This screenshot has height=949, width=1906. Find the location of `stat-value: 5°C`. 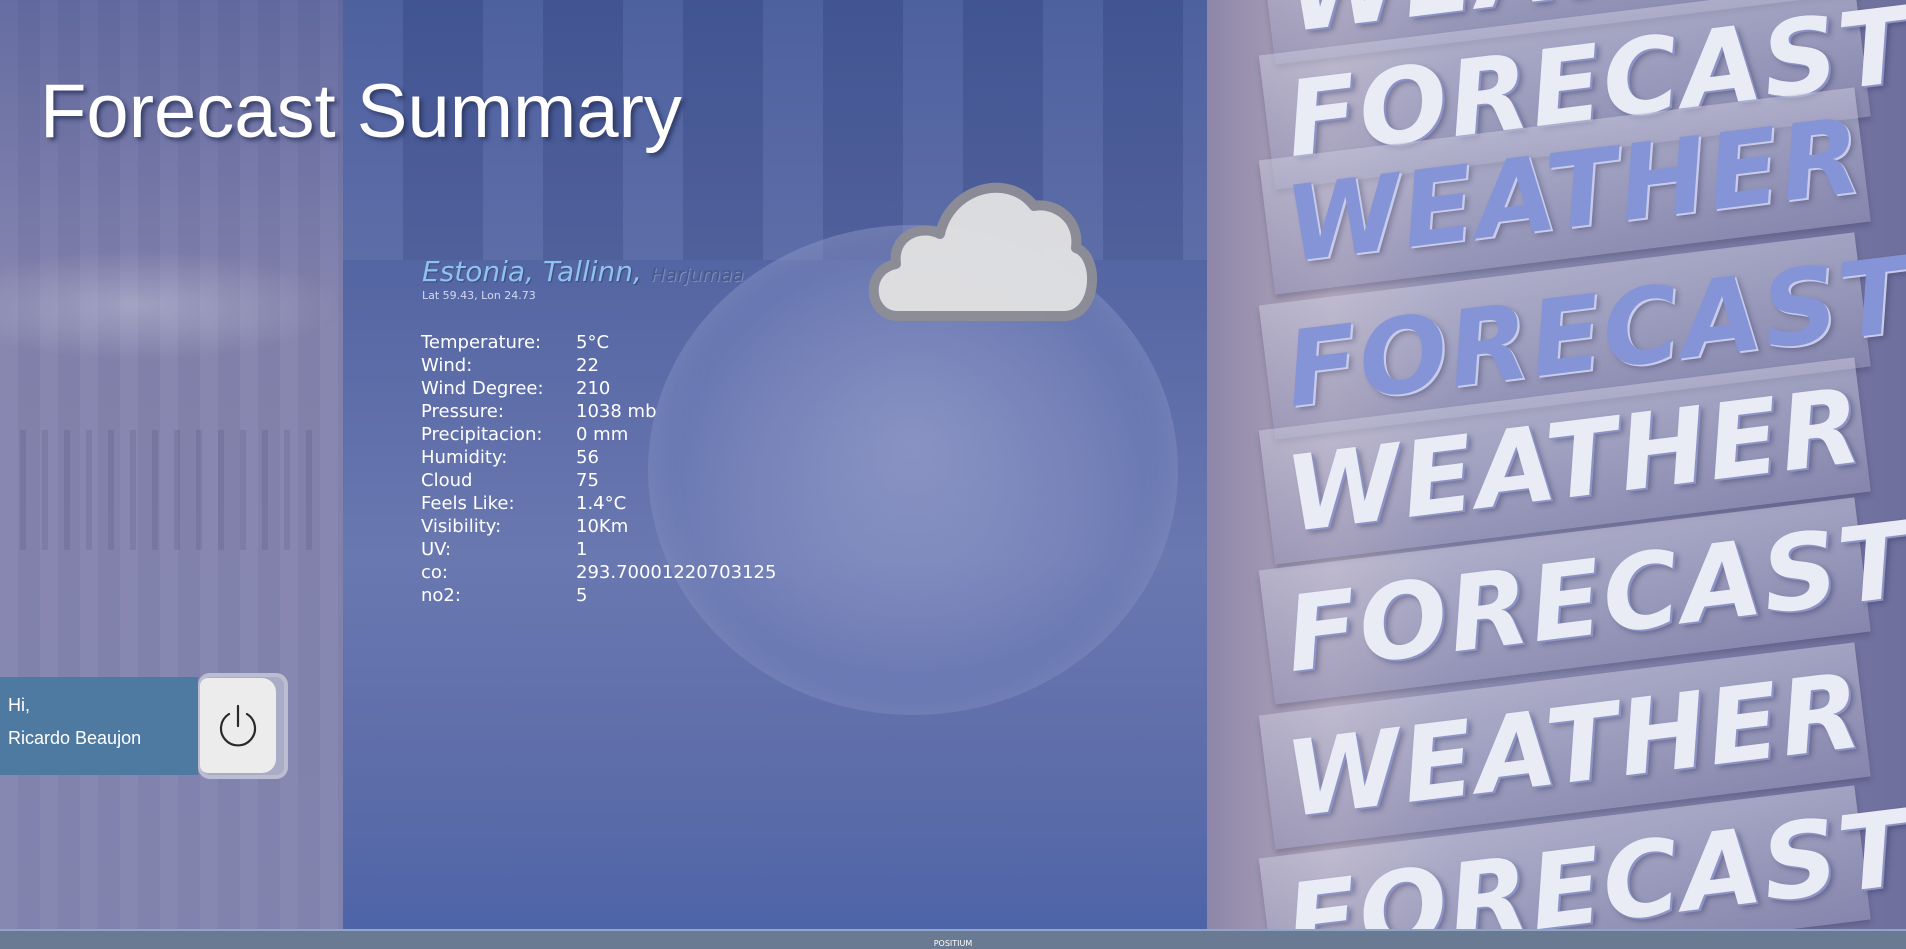

stat-value: 5°C is located at coordinates (593, 342).